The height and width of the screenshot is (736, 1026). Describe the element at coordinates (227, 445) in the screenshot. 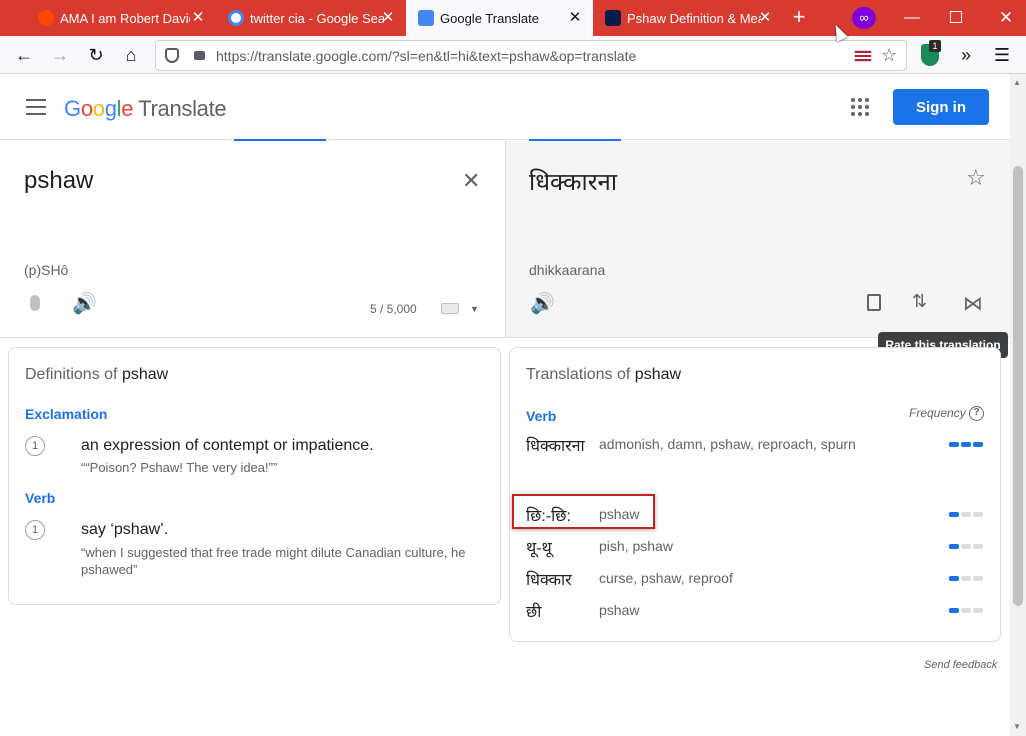

I see `definition-meaning: an expression of contempt or impatience.` at that location.